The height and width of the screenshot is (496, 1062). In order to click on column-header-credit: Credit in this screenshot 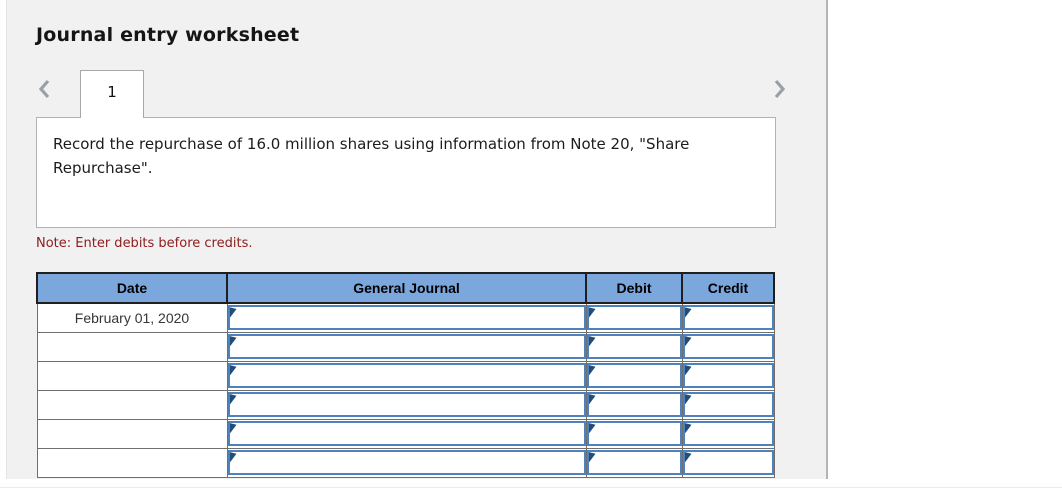, I will do `click(728, 288)`.